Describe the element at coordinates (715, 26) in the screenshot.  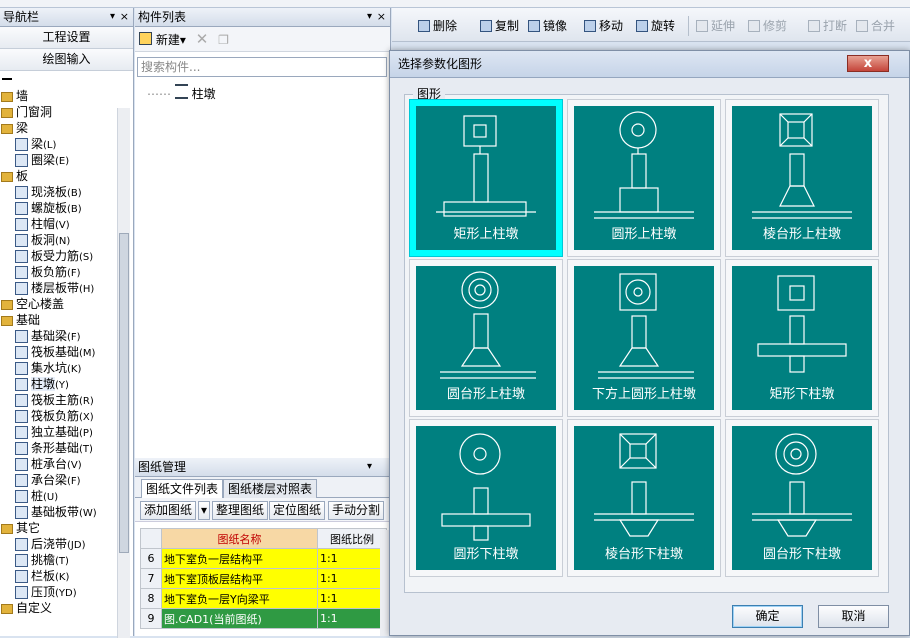
I see `extend-button: 延伸` at that location.